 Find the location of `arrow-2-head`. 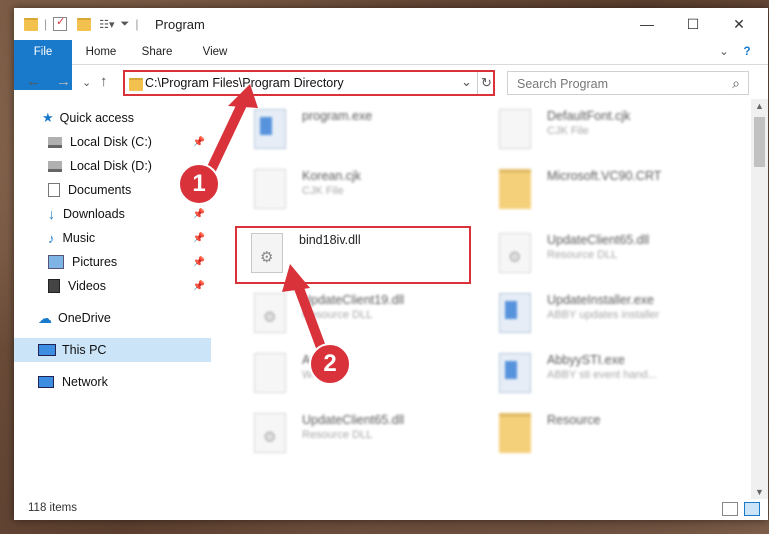

arrow-2-head is located at coordinates (296, 278).